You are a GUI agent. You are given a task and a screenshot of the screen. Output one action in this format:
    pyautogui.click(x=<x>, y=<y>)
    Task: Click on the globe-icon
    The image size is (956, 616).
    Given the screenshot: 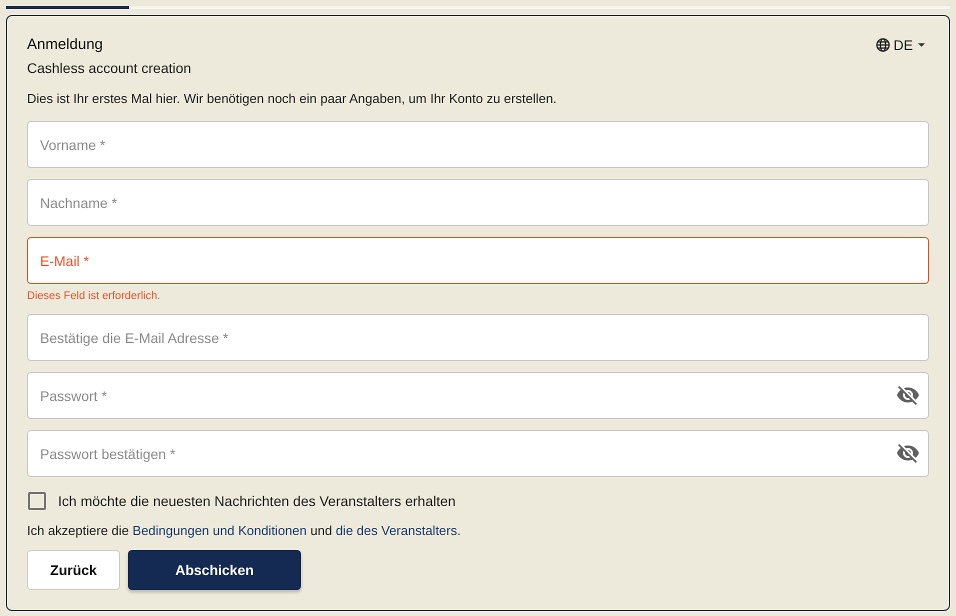 What is the action you would take?
    pyautogui.click(x=883, y=45)
    